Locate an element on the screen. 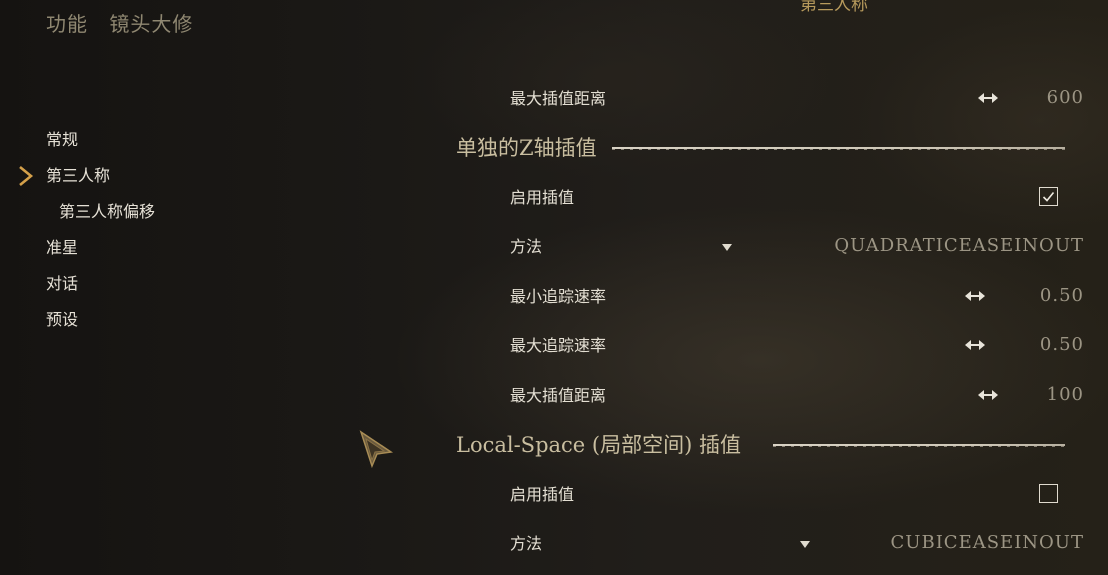 This screenshot has height=575, width=1108. setting-label-local-method: 方法 is located at coordinates (526, 543).